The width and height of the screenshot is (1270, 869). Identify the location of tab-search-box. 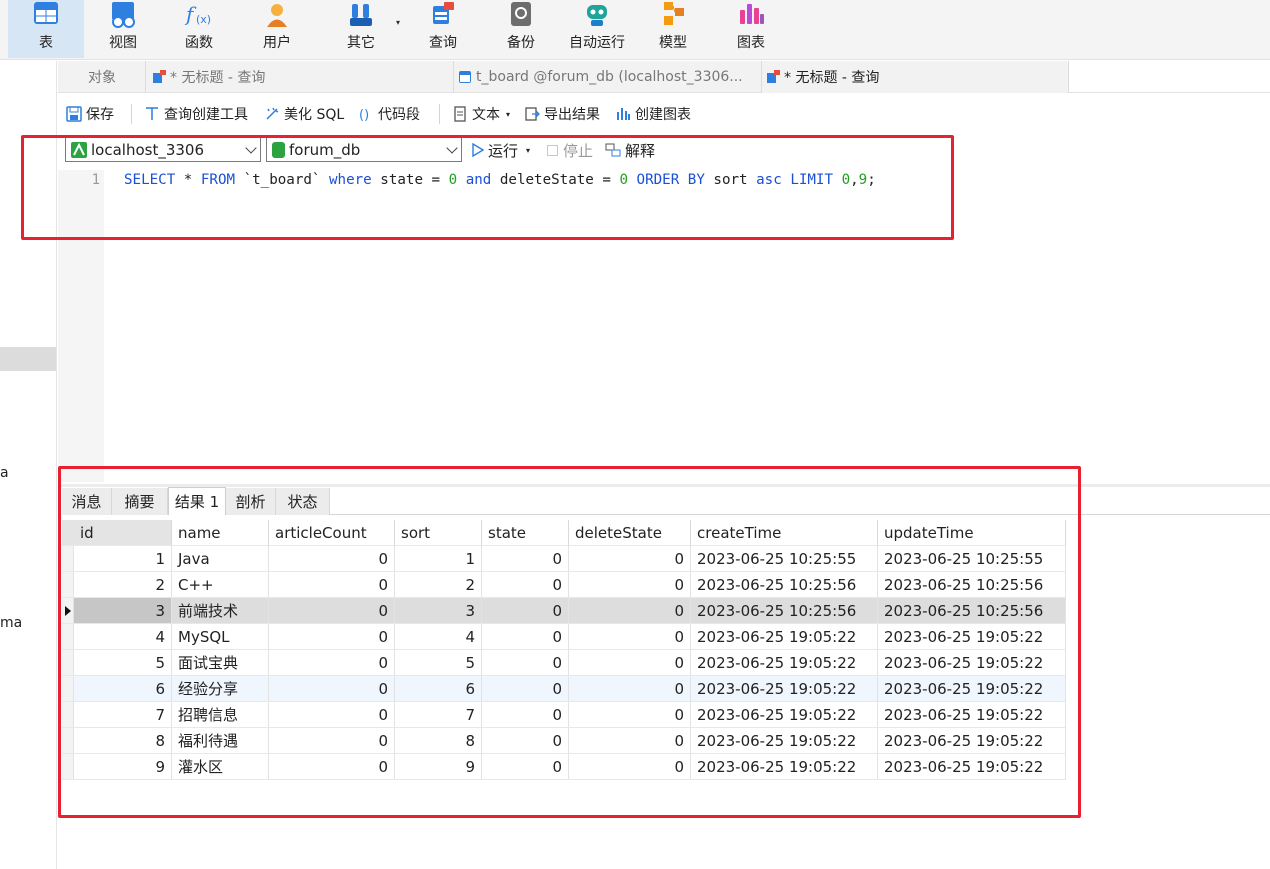
(1169, 77).